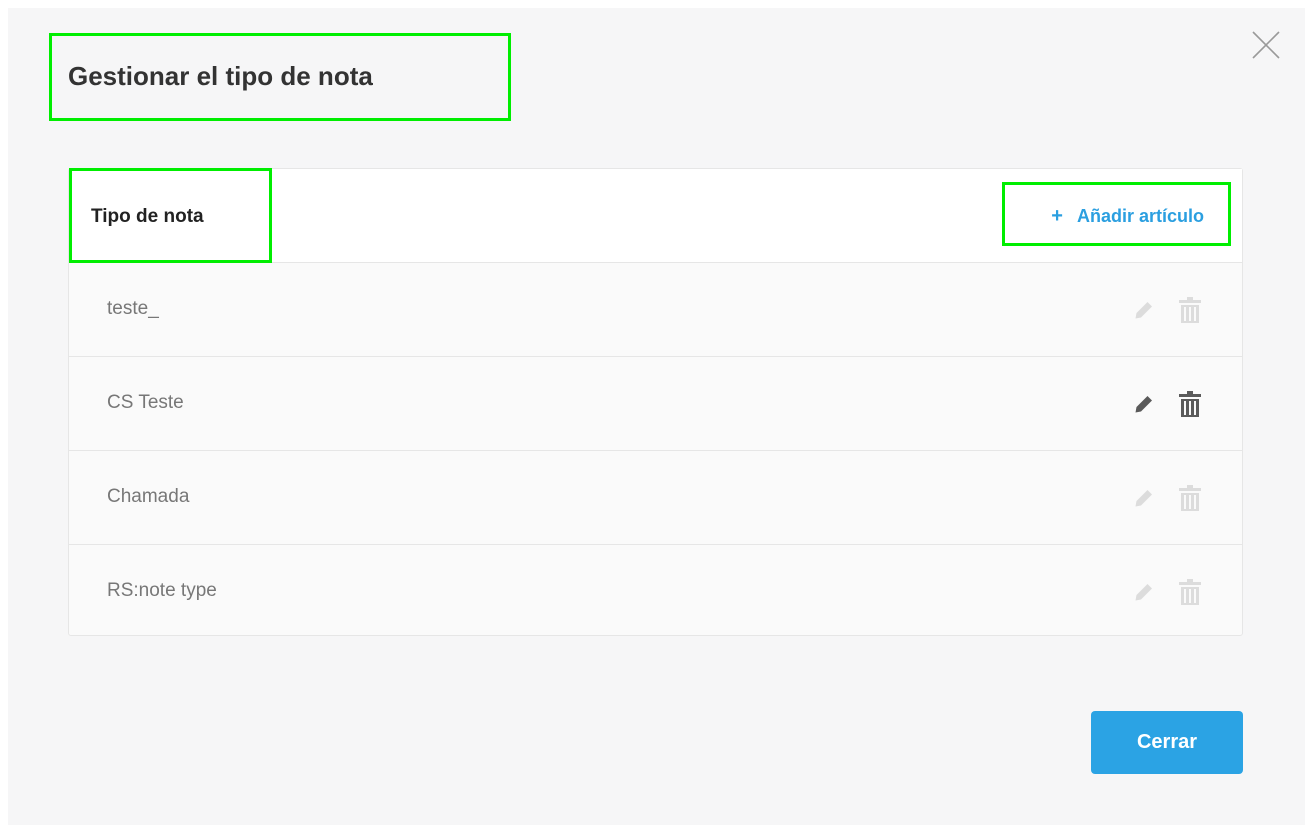 Image resolution: width=1305 pixels, height=825 pixels. I want to click on note-type-label: Chamada, so click(148, 496).